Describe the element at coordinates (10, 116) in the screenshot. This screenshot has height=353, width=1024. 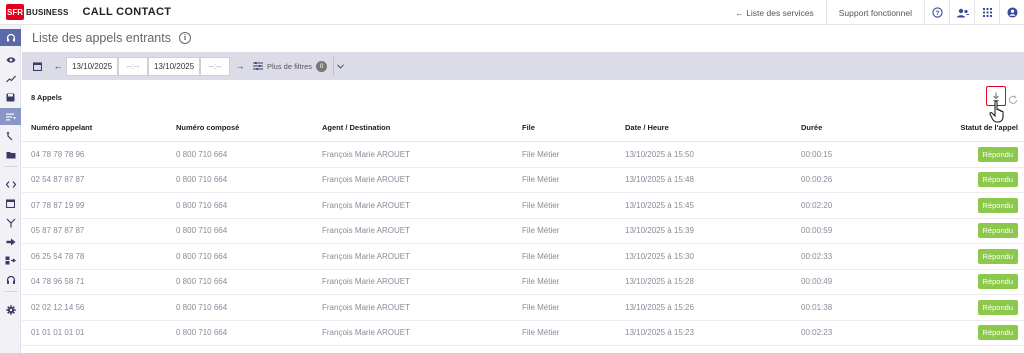
I see `list-filter-icon` at that location.